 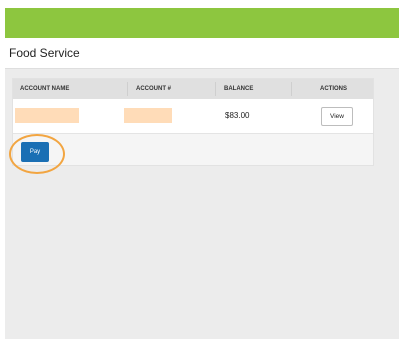 I want to click on page-title: Food Service, so click(x=44, y=53).